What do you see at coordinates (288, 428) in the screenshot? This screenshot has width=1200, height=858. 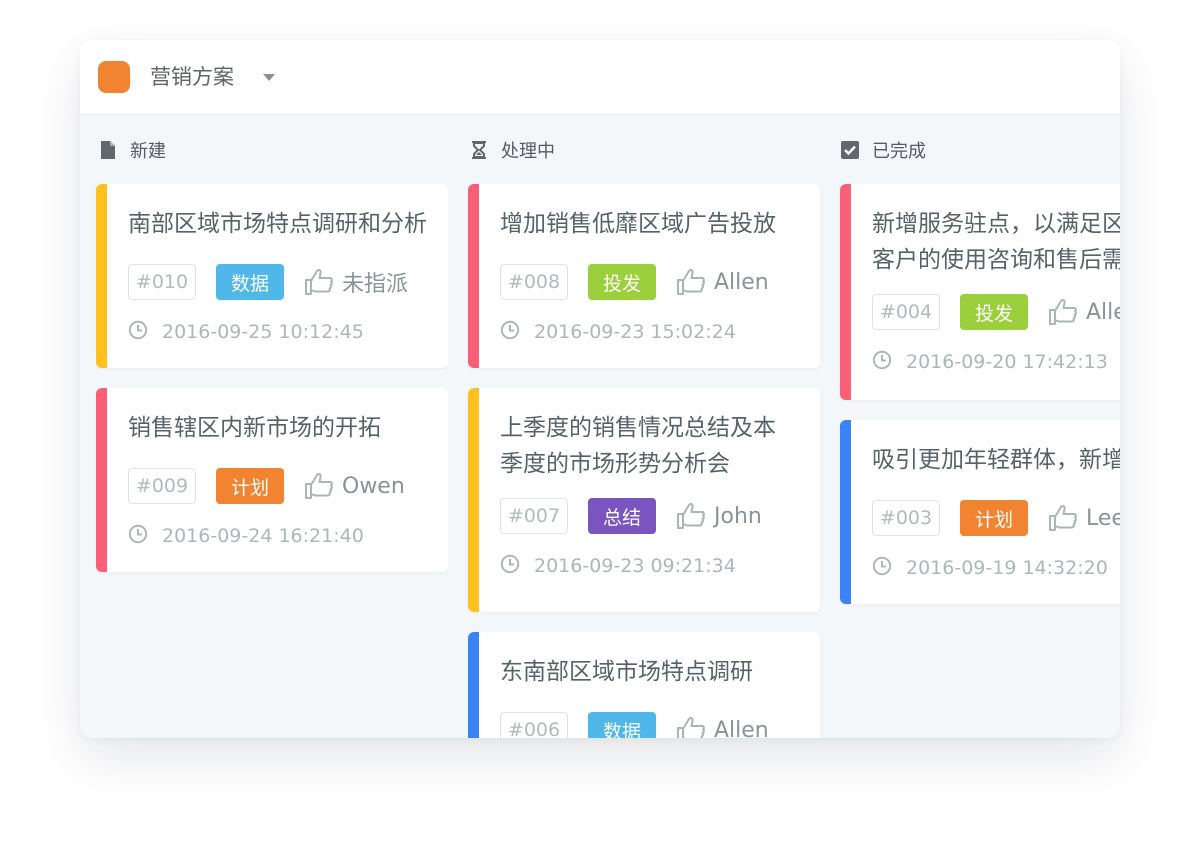 I see `card-title: 销售辖区内新市场的开拓` at bounding box center [288, 428].